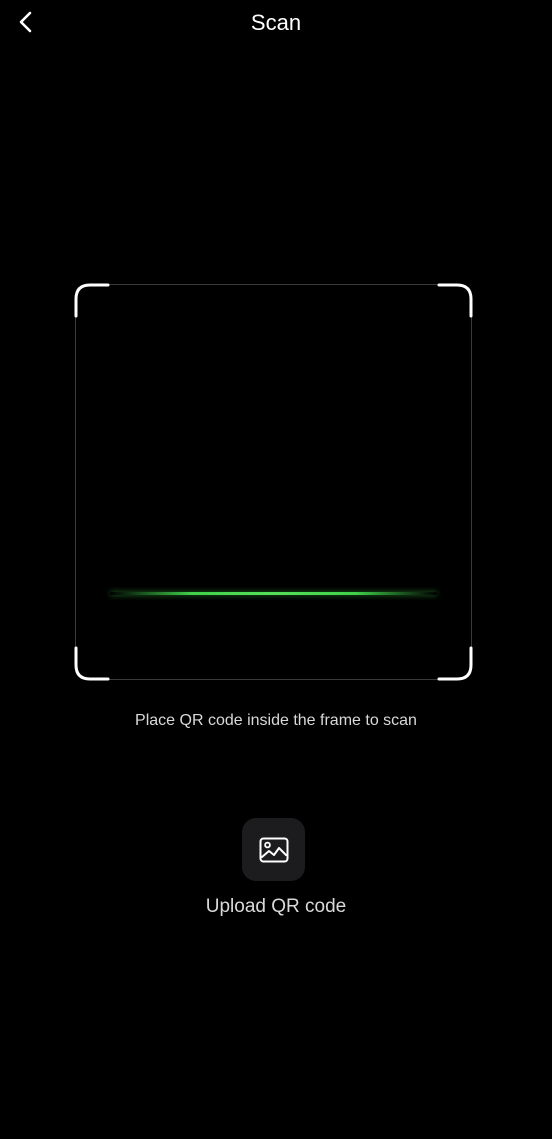 This screenshot has width=552, height=1139. What do you see at coordinates (273, 593) in the screenshot?
I see `scan-line` at bounding box center [273, 593].